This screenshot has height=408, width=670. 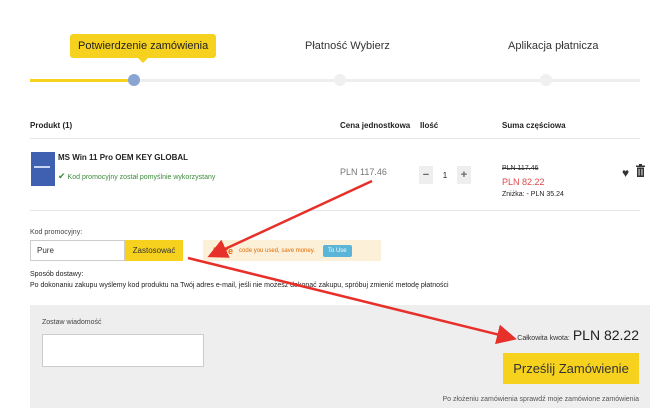 What do you see at coordinates (154, 250) in the screenshot?
I see `apply-promo-button: Zastosować` at bounding box center [154, 250].